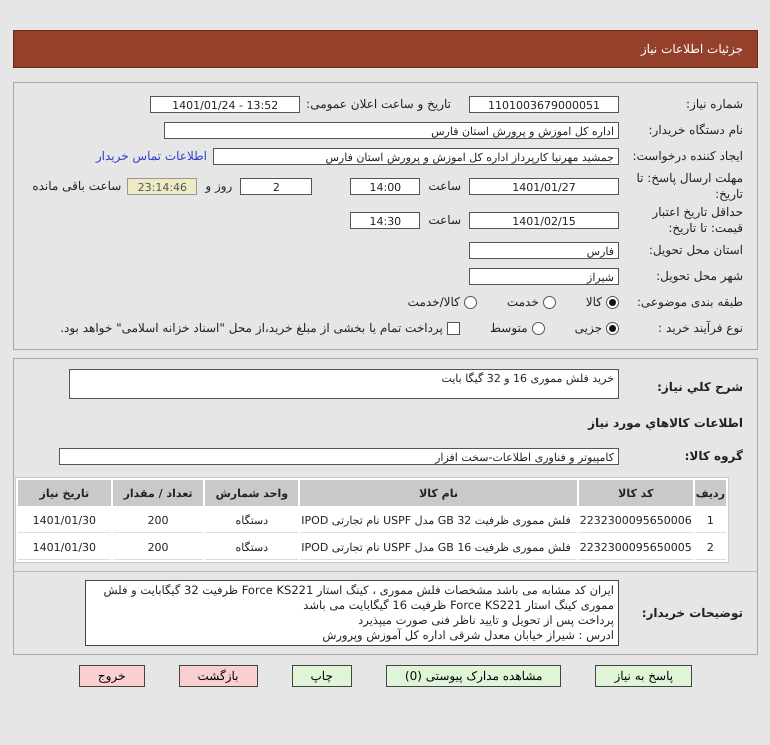 Image resolution: width=770 pixels, height=745 pixels. I want to click on buyer-field: اداره کل اموزش و پرورش استان فارس, so click(391, 130).